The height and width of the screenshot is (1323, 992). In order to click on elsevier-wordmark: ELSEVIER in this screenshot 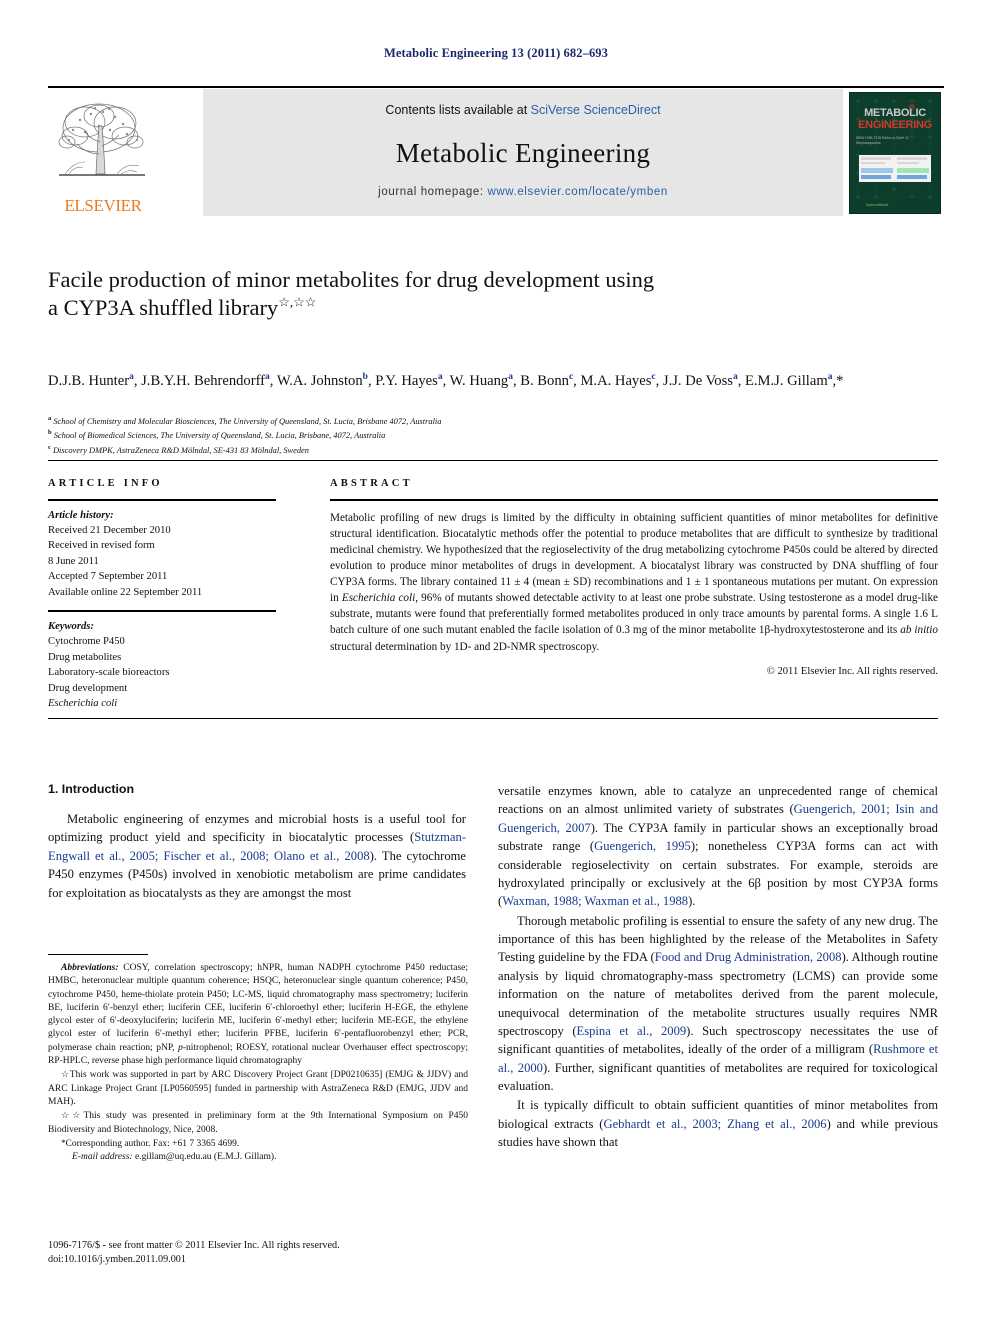, I will do `click(103, 205)`.